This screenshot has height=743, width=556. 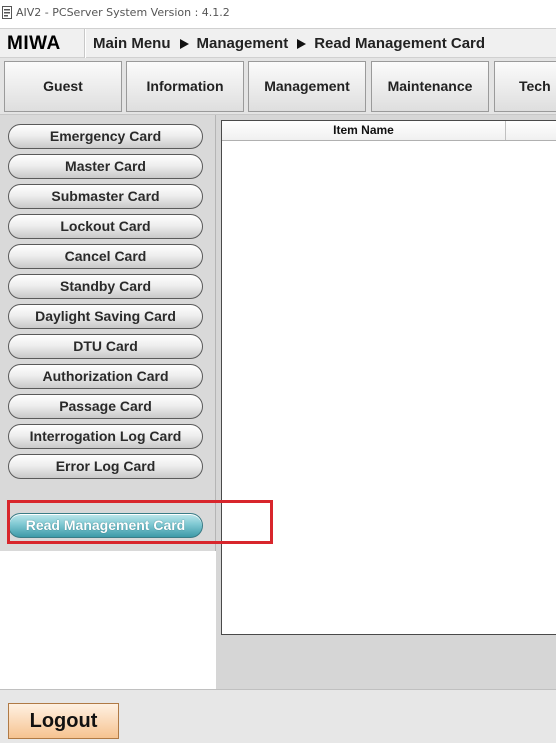 What do you see at coordinates (63, 86) in the screenshot?
I see `tab-guest: Guest` at bounding box center [63, 86].